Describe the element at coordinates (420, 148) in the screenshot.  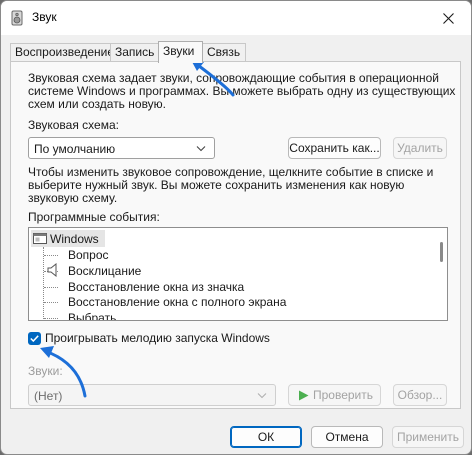
I see `delete-button: Удалить` at that location.